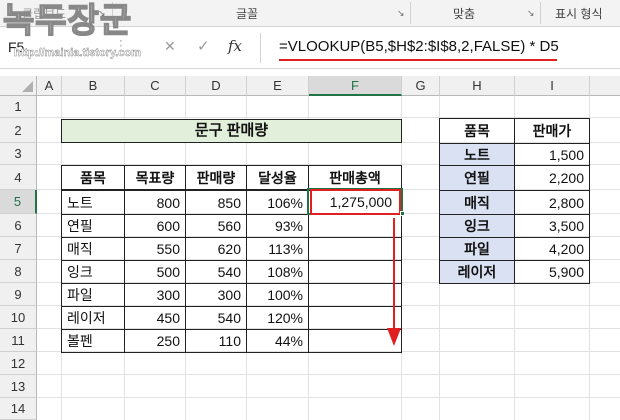 The width and height of the screenshot is (620, 420). I want to click on cancel-icon: ✕, so click(170, 46).